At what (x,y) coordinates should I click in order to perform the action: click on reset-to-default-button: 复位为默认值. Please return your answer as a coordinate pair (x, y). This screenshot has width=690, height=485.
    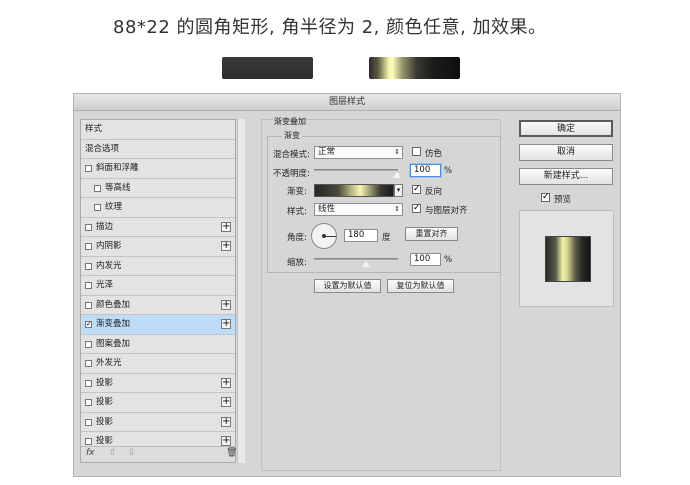
    Looking at the image, I should click on (420, 286).